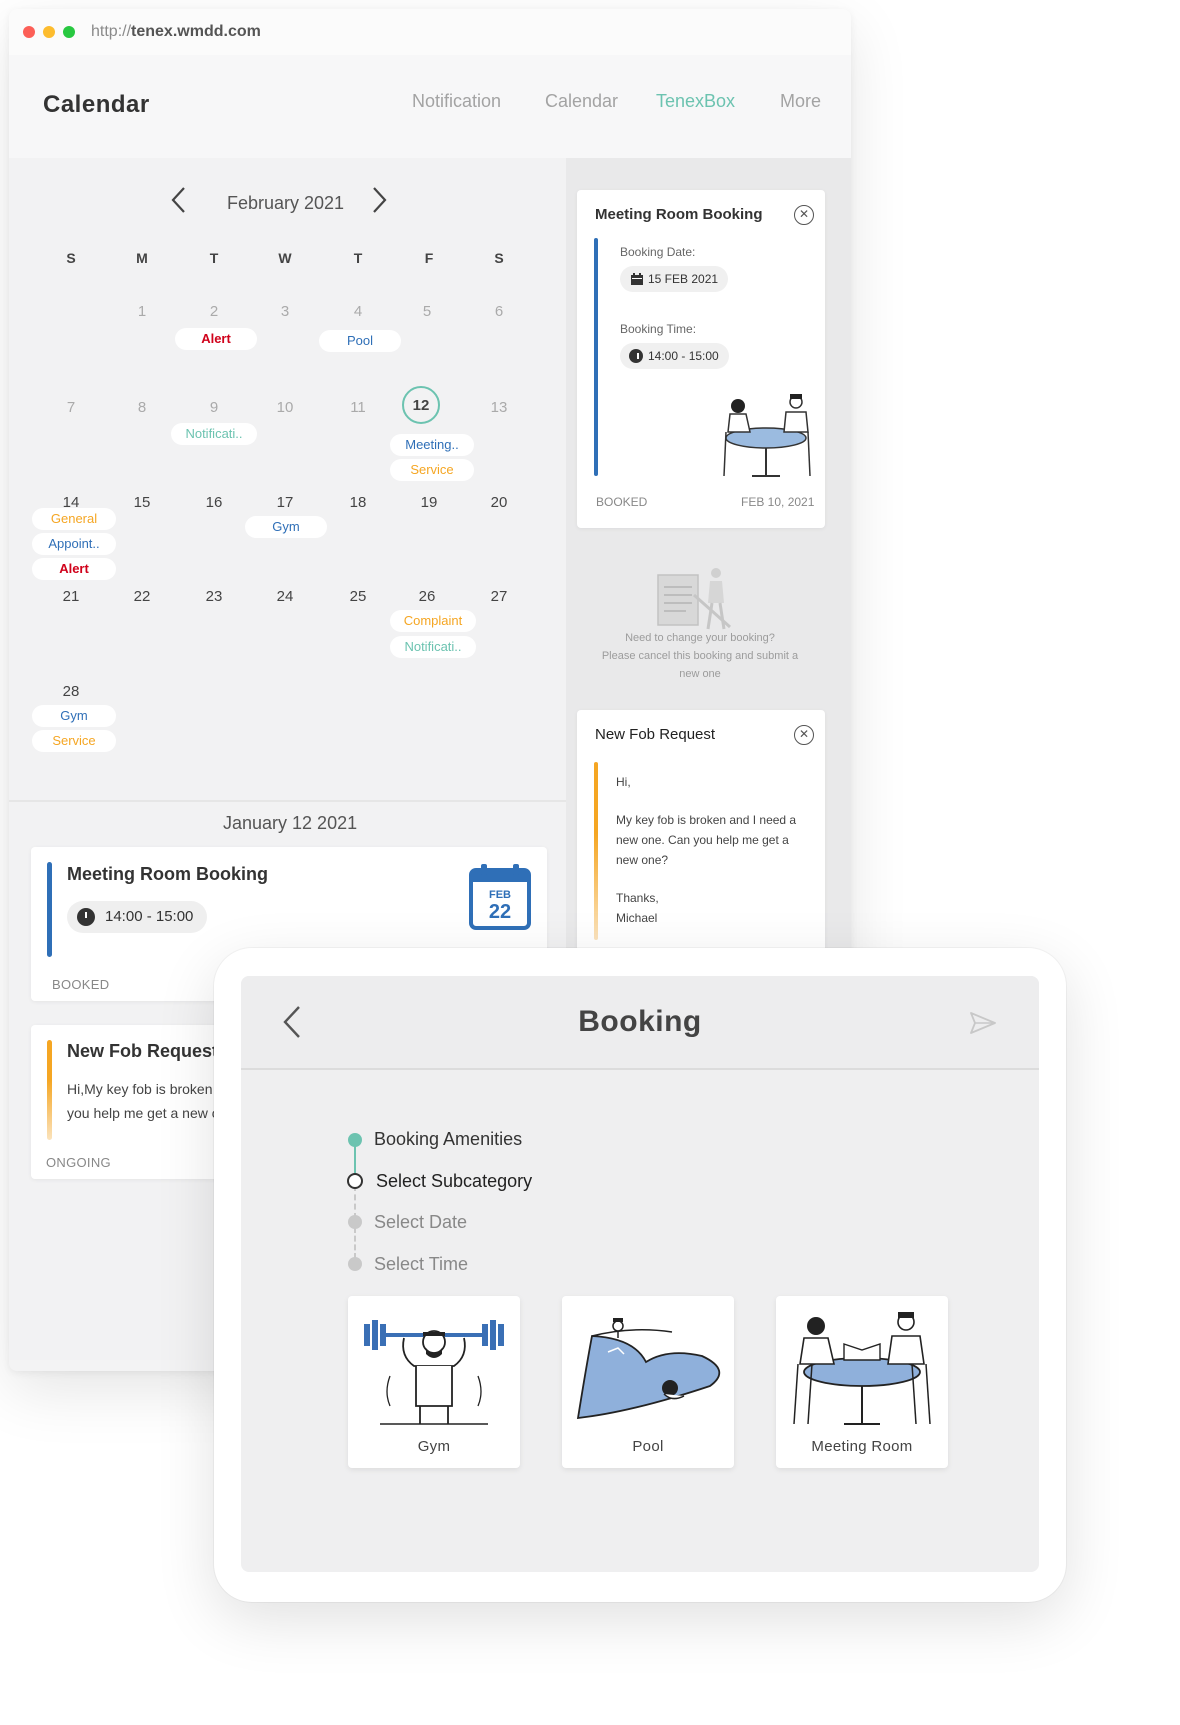 The image size is (1180, 1725). What do you see at coordinates (142, 407) in the screenshot?
I see `day-cell: 8` at bounding box center [142, 407].